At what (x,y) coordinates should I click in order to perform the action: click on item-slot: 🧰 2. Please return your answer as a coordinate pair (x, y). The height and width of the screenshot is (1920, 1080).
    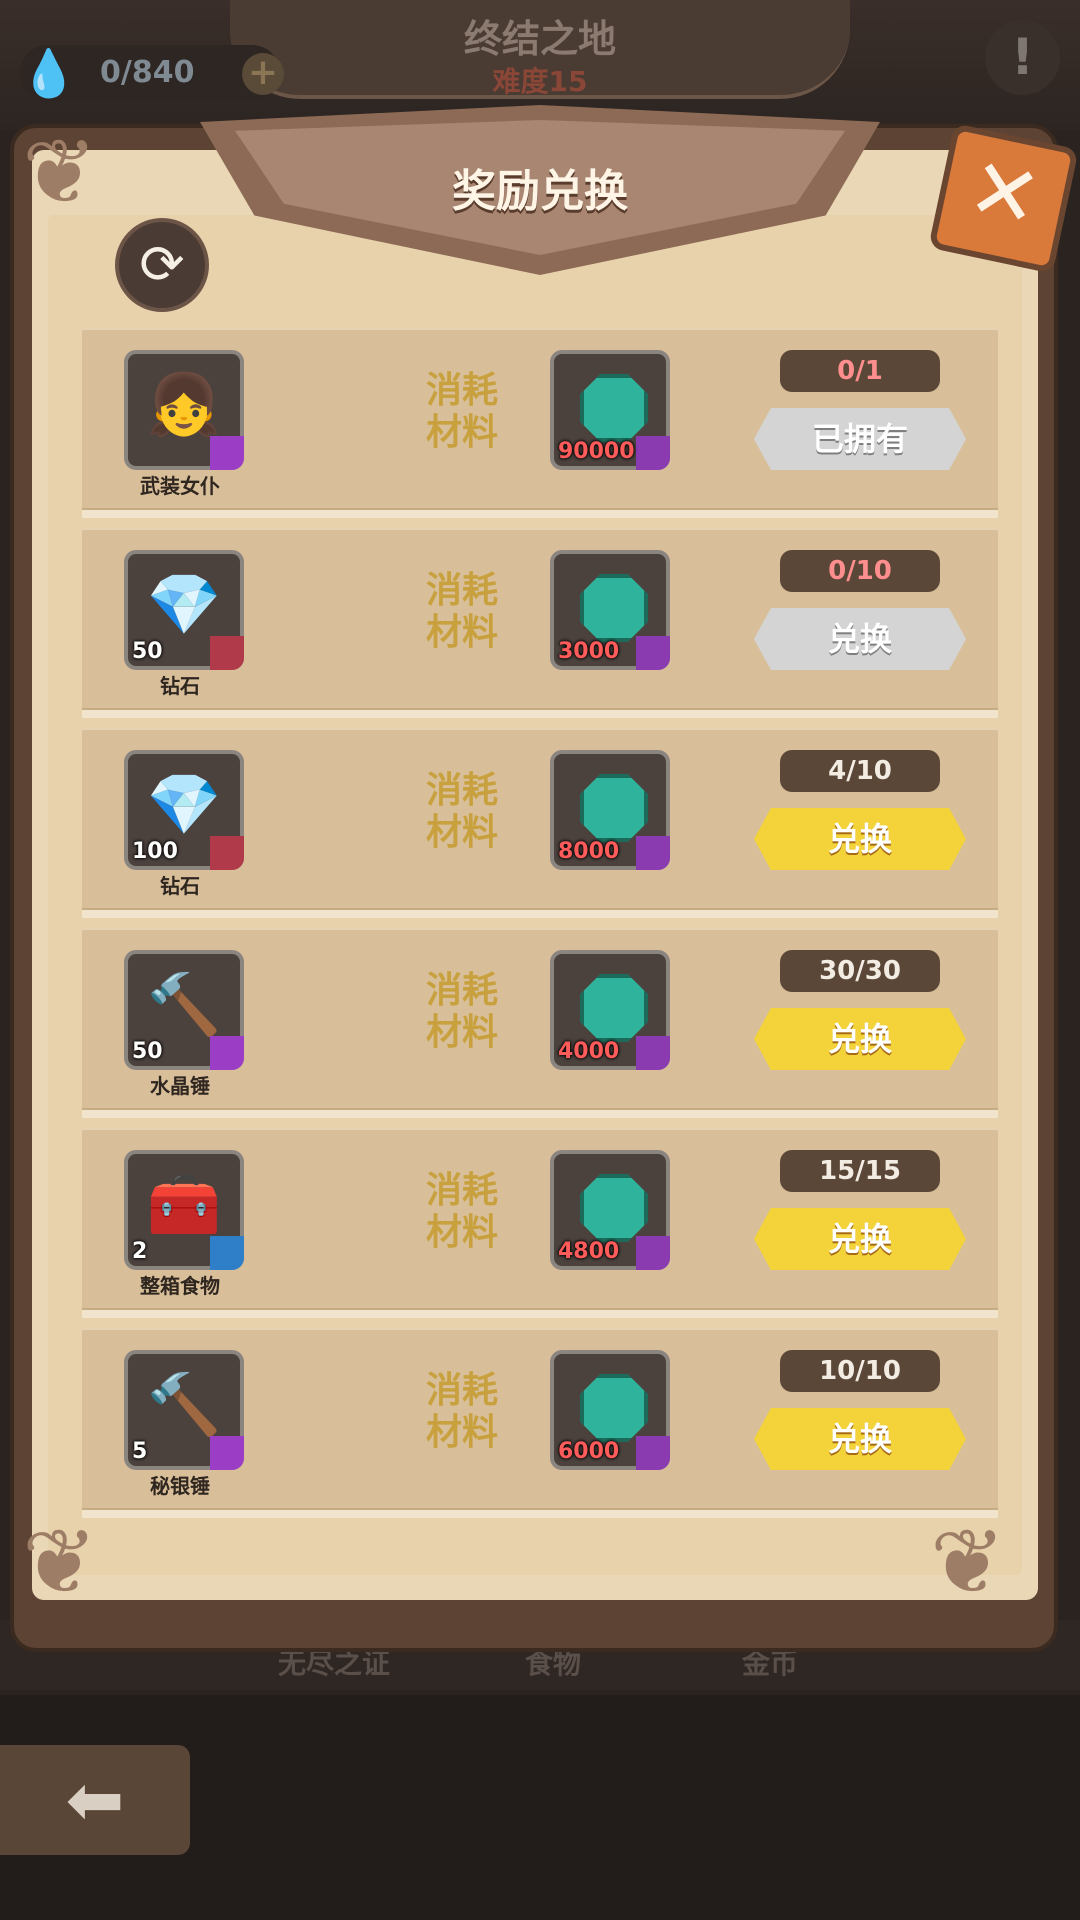
    Looking at the image, I should click on (184, 1210).